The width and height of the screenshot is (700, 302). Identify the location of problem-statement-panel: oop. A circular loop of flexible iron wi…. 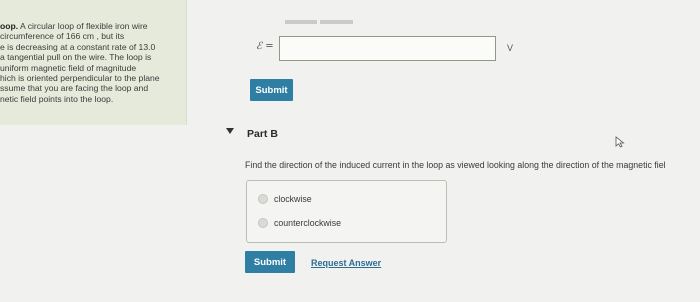
(93, 62).